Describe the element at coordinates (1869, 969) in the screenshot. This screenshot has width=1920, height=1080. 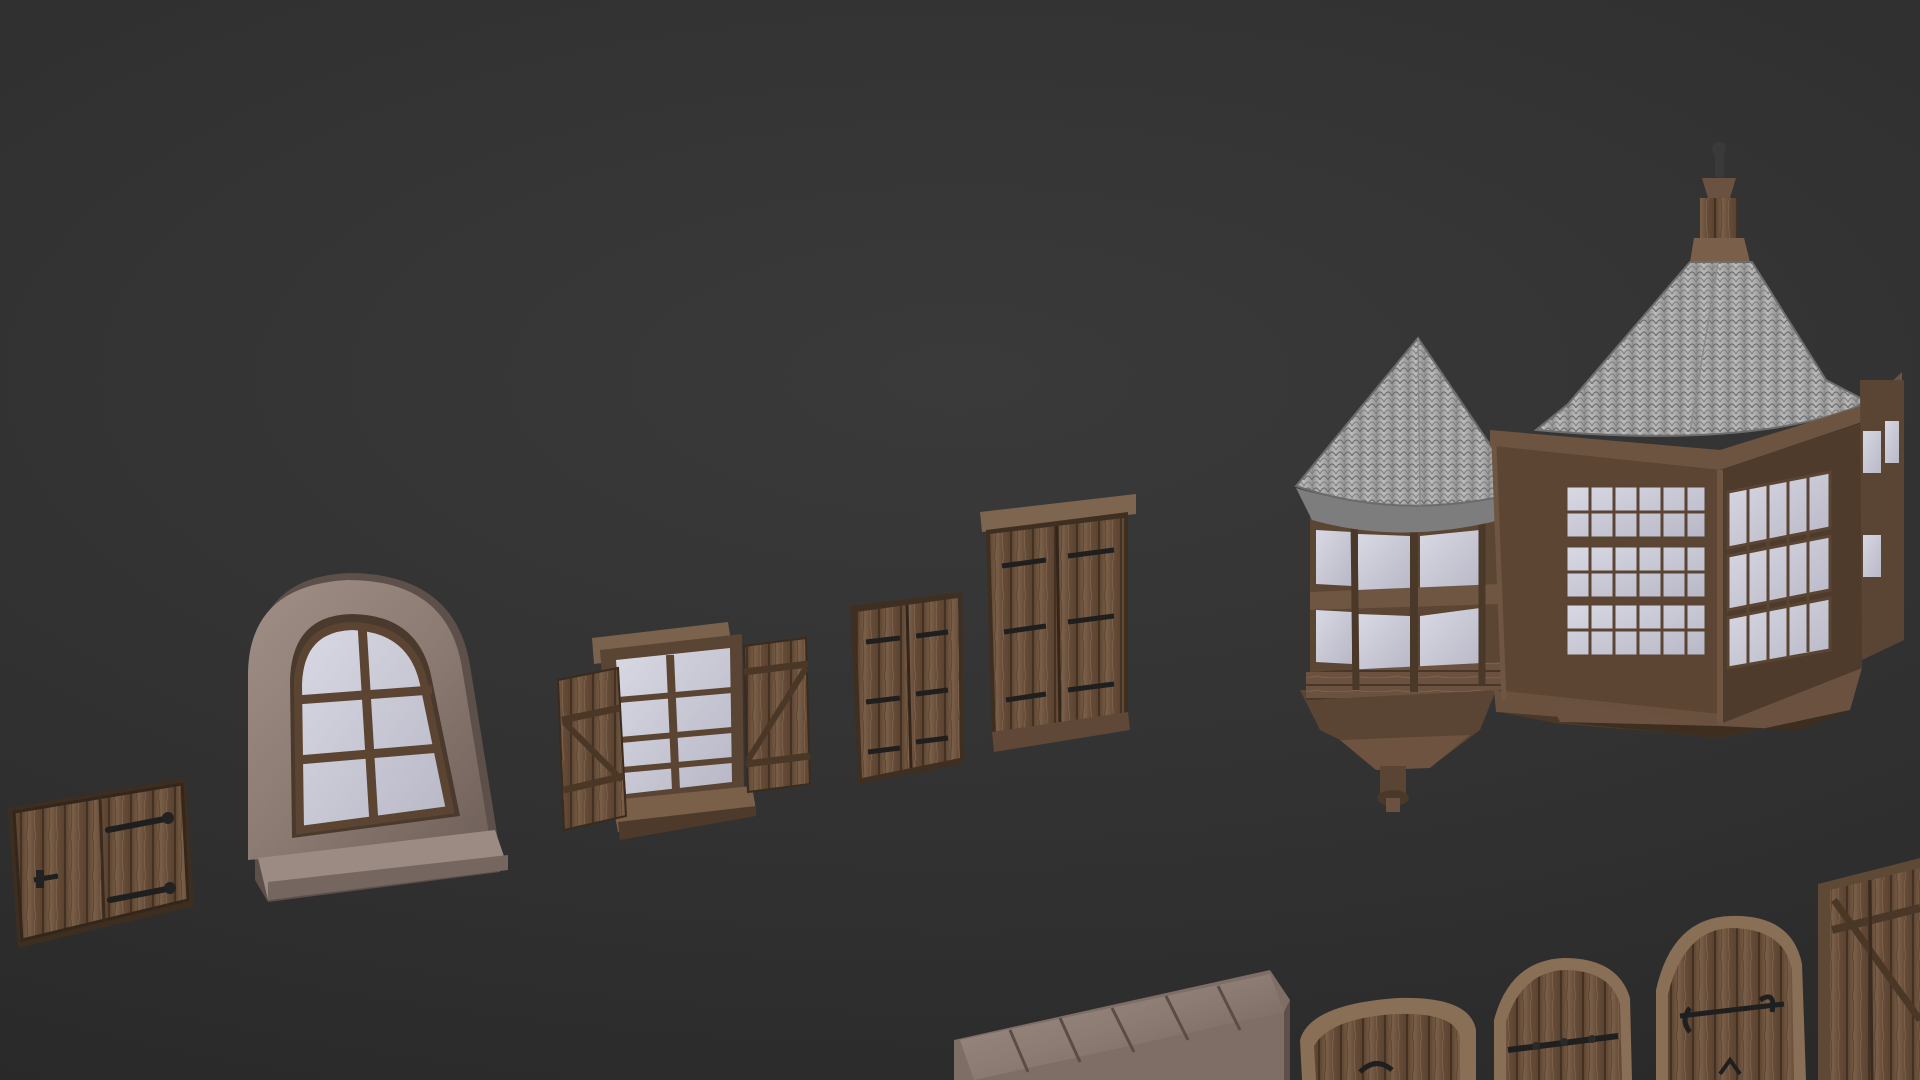
I see `plank-door` at that location.